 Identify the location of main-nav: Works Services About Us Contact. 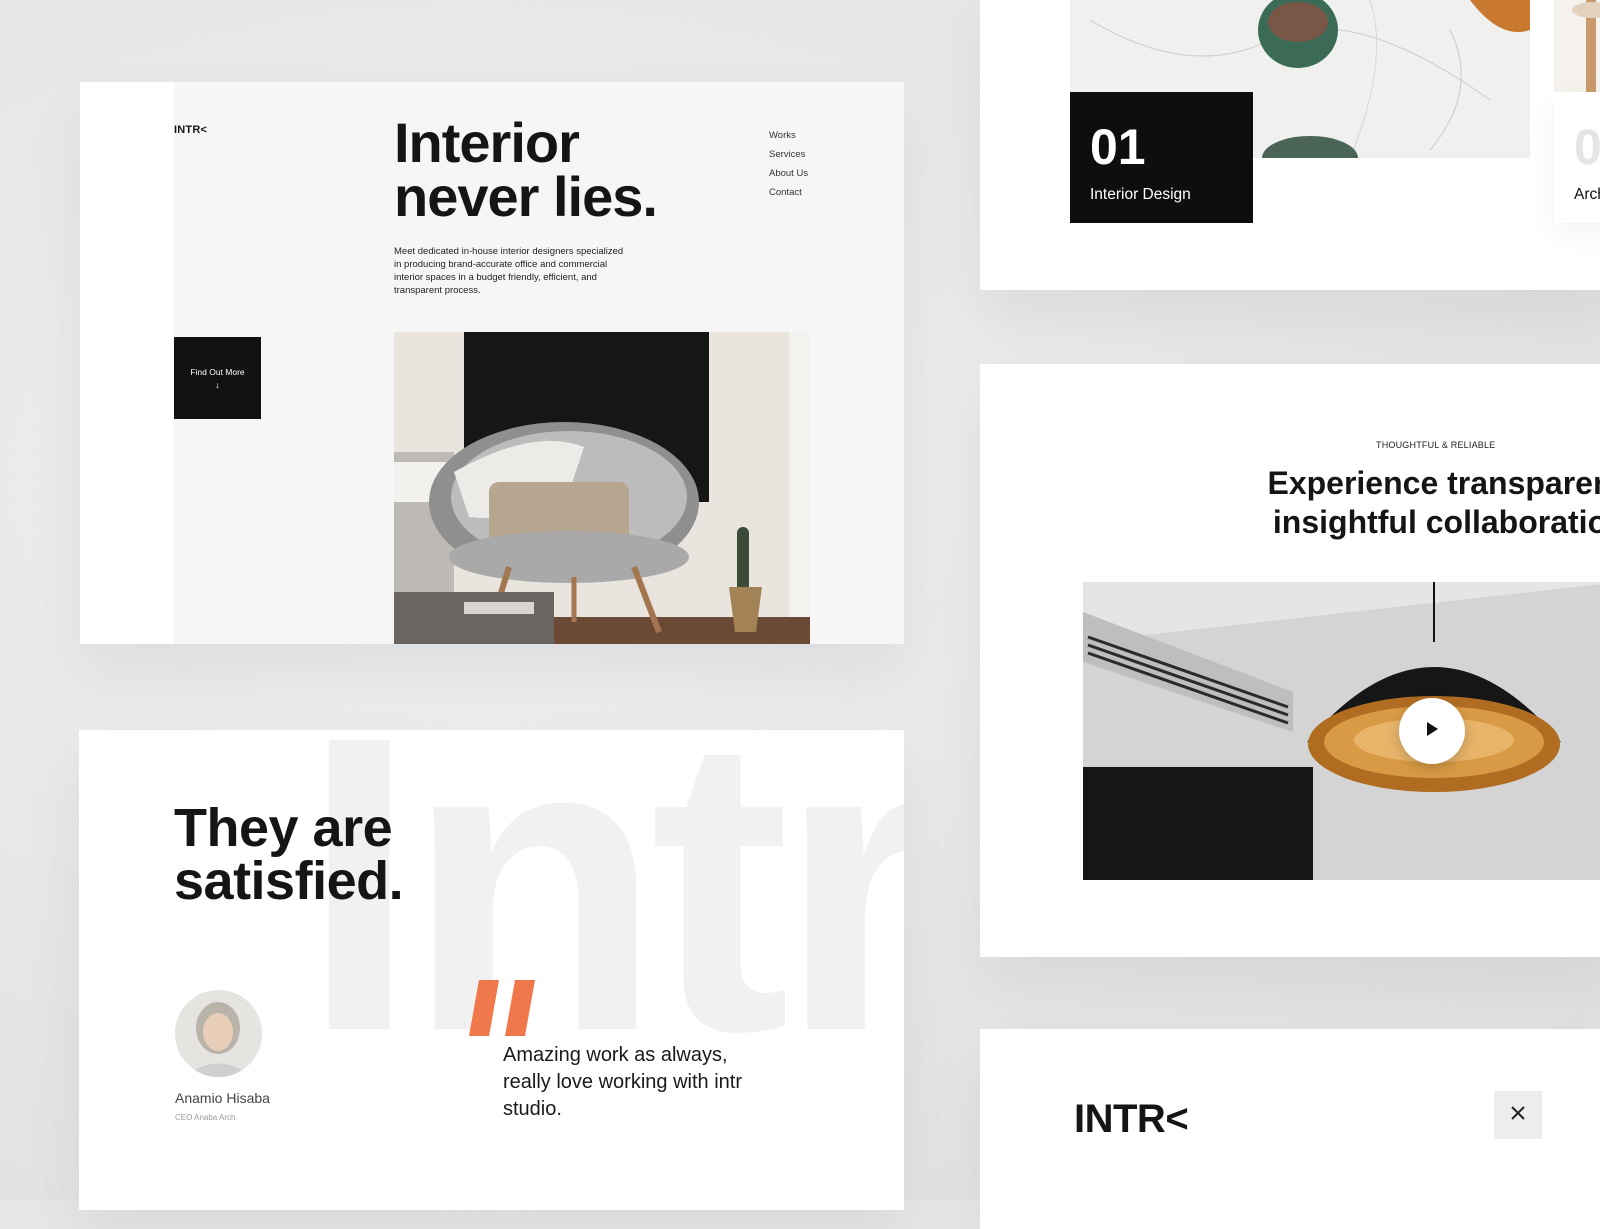
(788, 168).